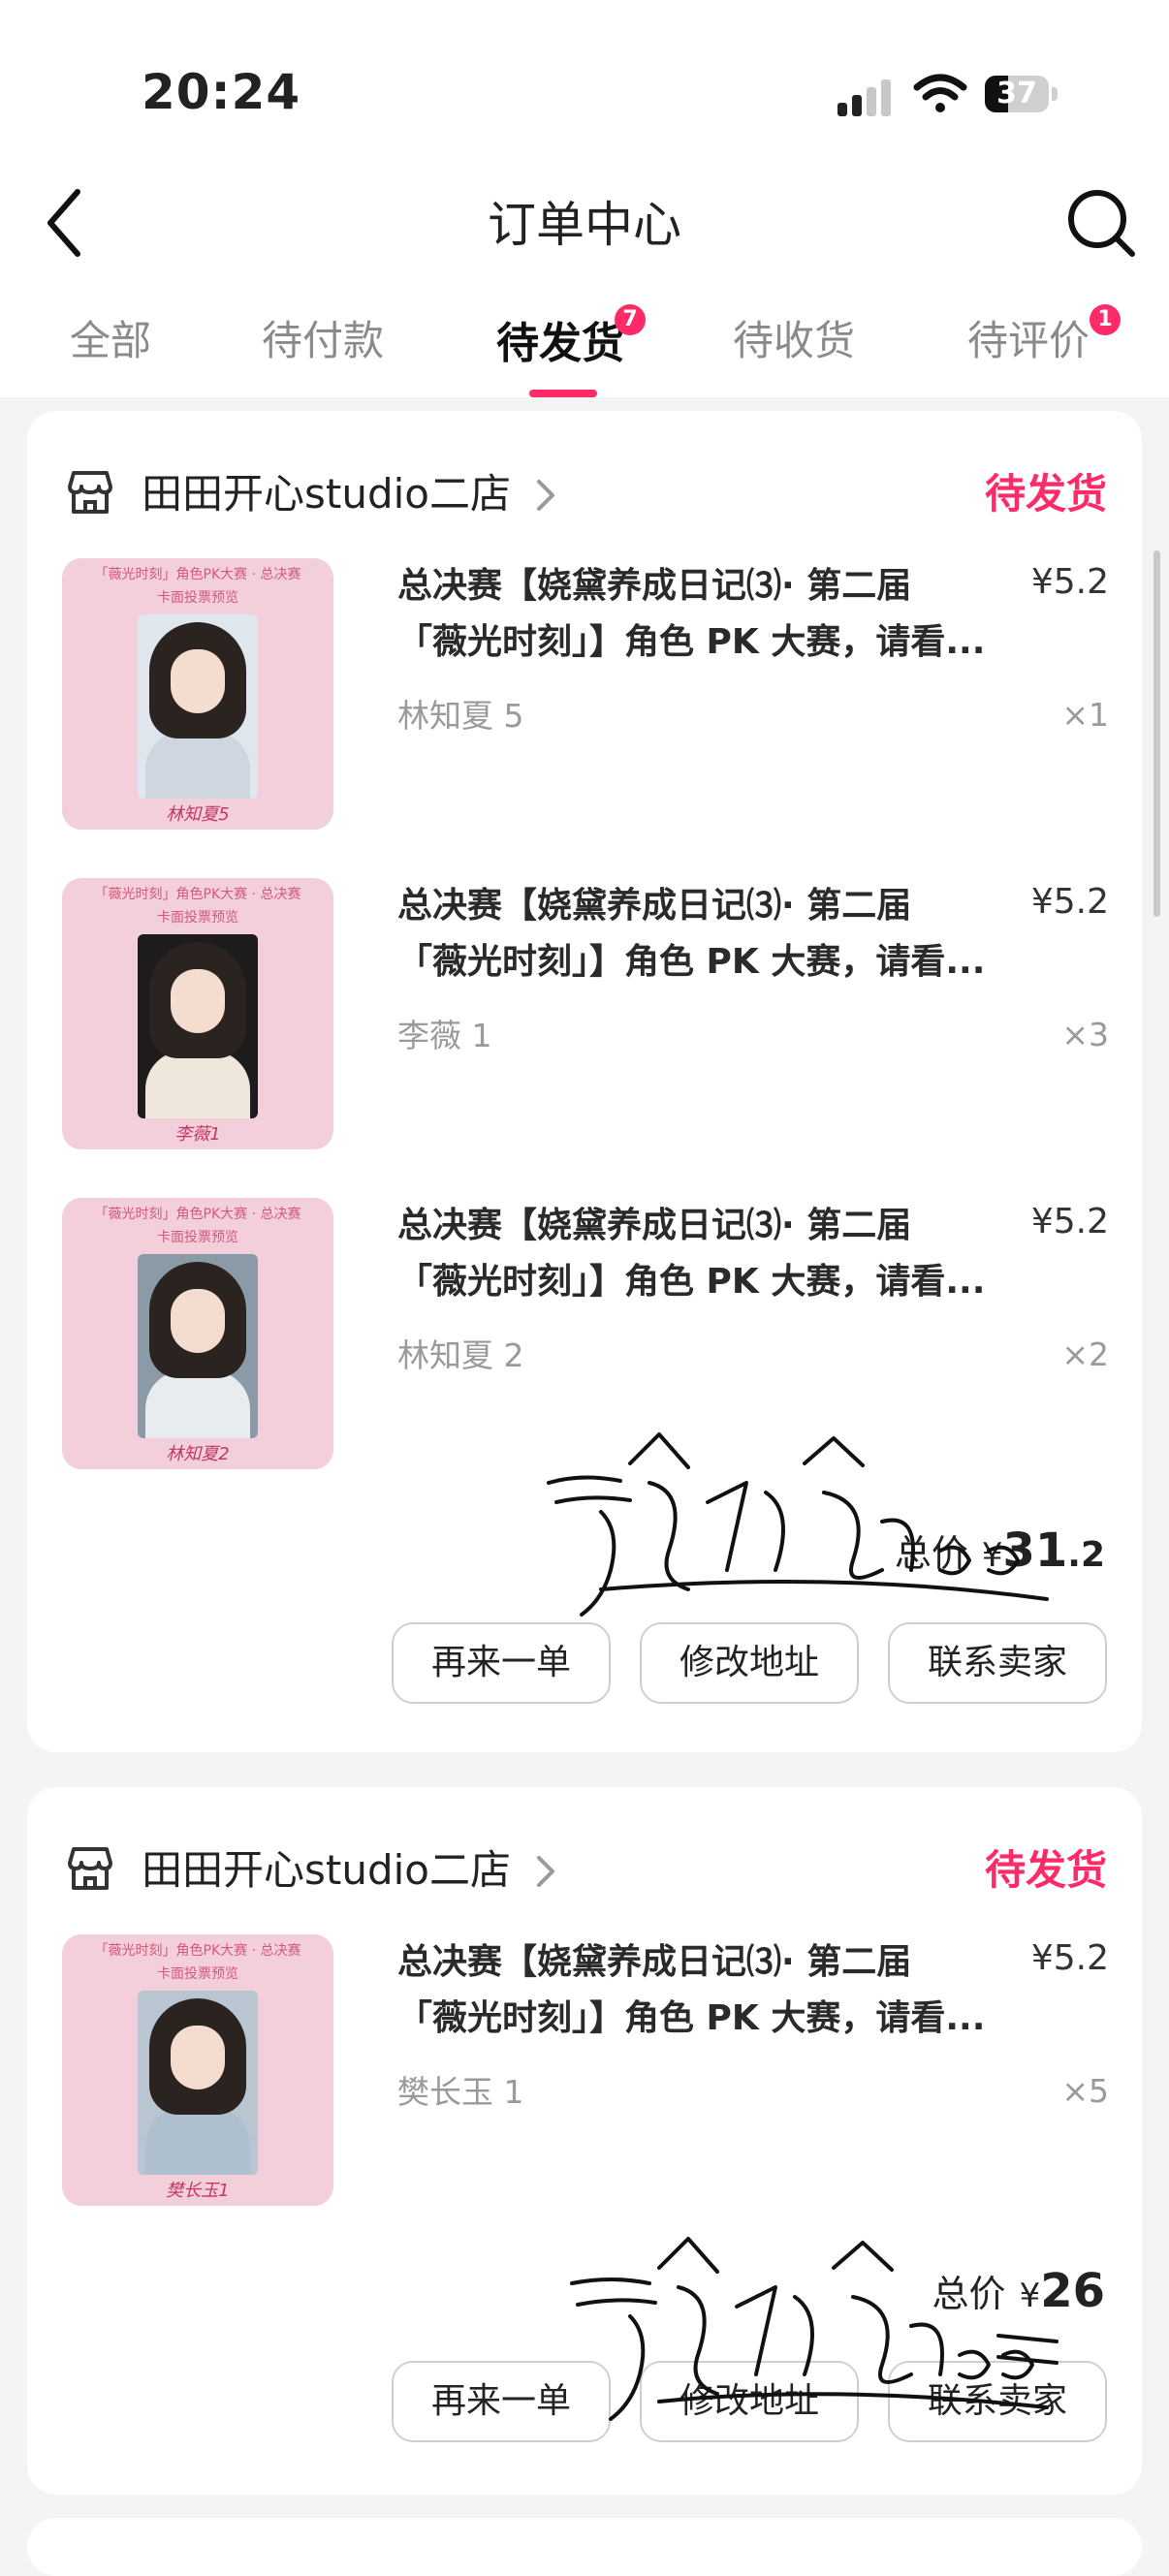  Describe the element at coordinates (1085, 1354) in the screenshot. I see `item-quantity: ×2` at that location.